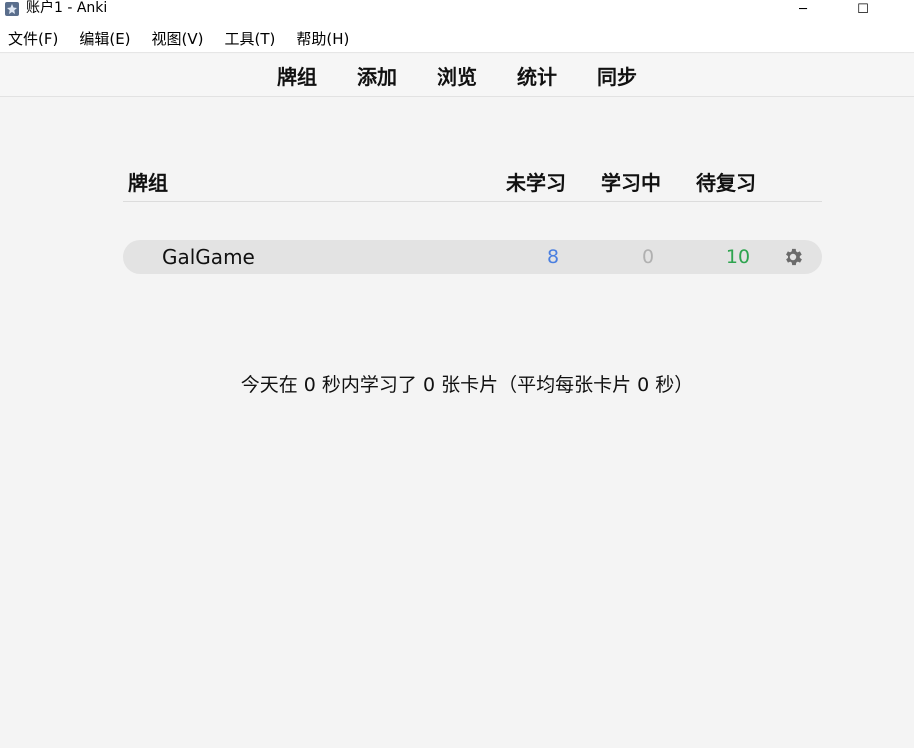 Image resolution: width=914 pixels, height=748 pixels. Describe the element at coordinates (457, 12) in the screenshot. I see `title-bar: 账户1 - Anki ─ ☐` at that location.